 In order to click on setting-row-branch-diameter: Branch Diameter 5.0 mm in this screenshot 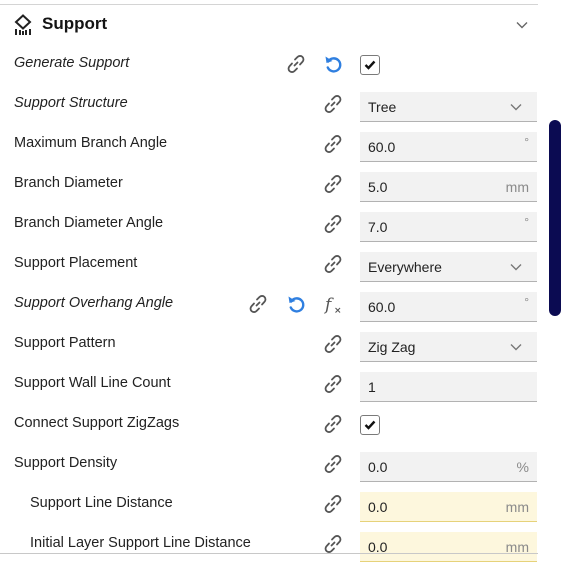, I will do `click(269, 184)`.